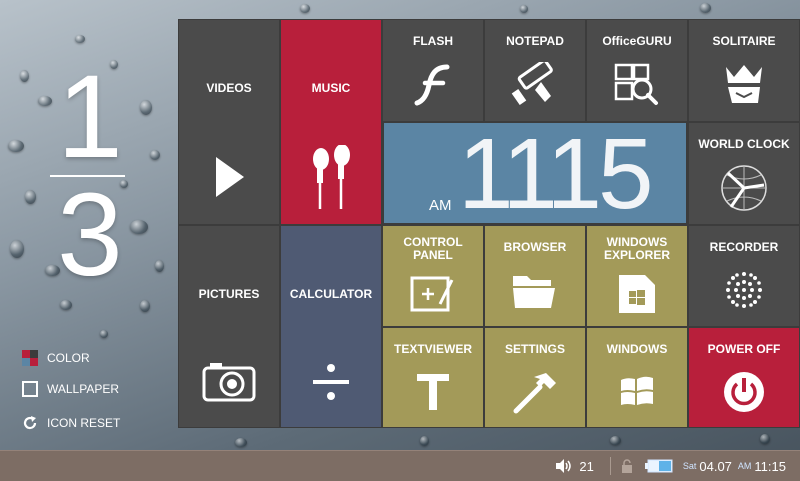 This screenshot has height=481, width=800. I want to click on taskbar-separator, so click(610, 466).